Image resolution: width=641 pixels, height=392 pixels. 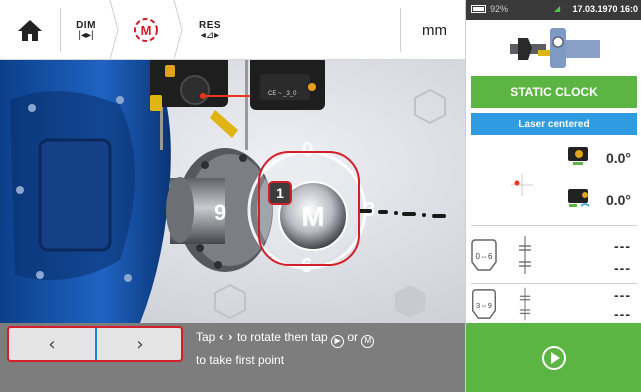 I want to click on sensor-device-icon, so click(x=578, y=156).